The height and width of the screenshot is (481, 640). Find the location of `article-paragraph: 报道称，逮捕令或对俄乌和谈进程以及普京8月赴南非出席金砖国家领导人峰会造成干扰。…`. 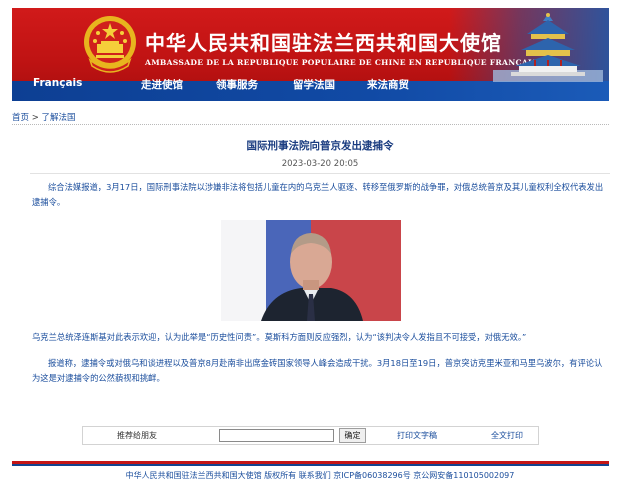

article-paragraph: 报道称，逮捕令或对俄乌和谈进程以及普京8月赴南非出席金砖国家领导人峰会造成干扰。… is located at coordinates (317, 370).